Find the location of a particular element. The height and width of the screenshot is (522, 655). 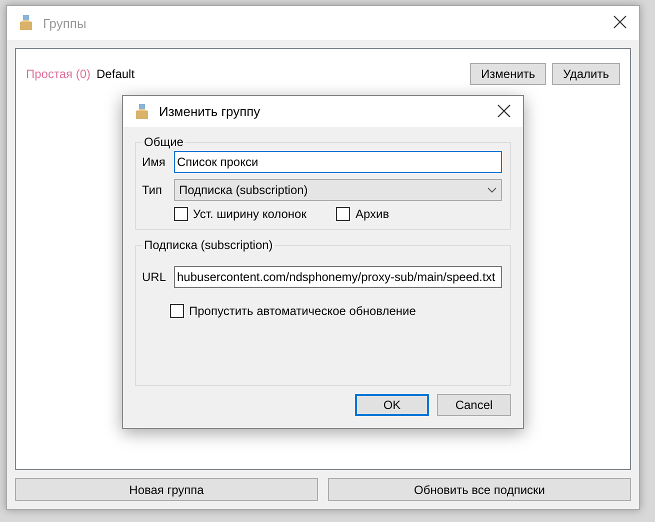

field-label: Имя is located at coordinates (154, 162).